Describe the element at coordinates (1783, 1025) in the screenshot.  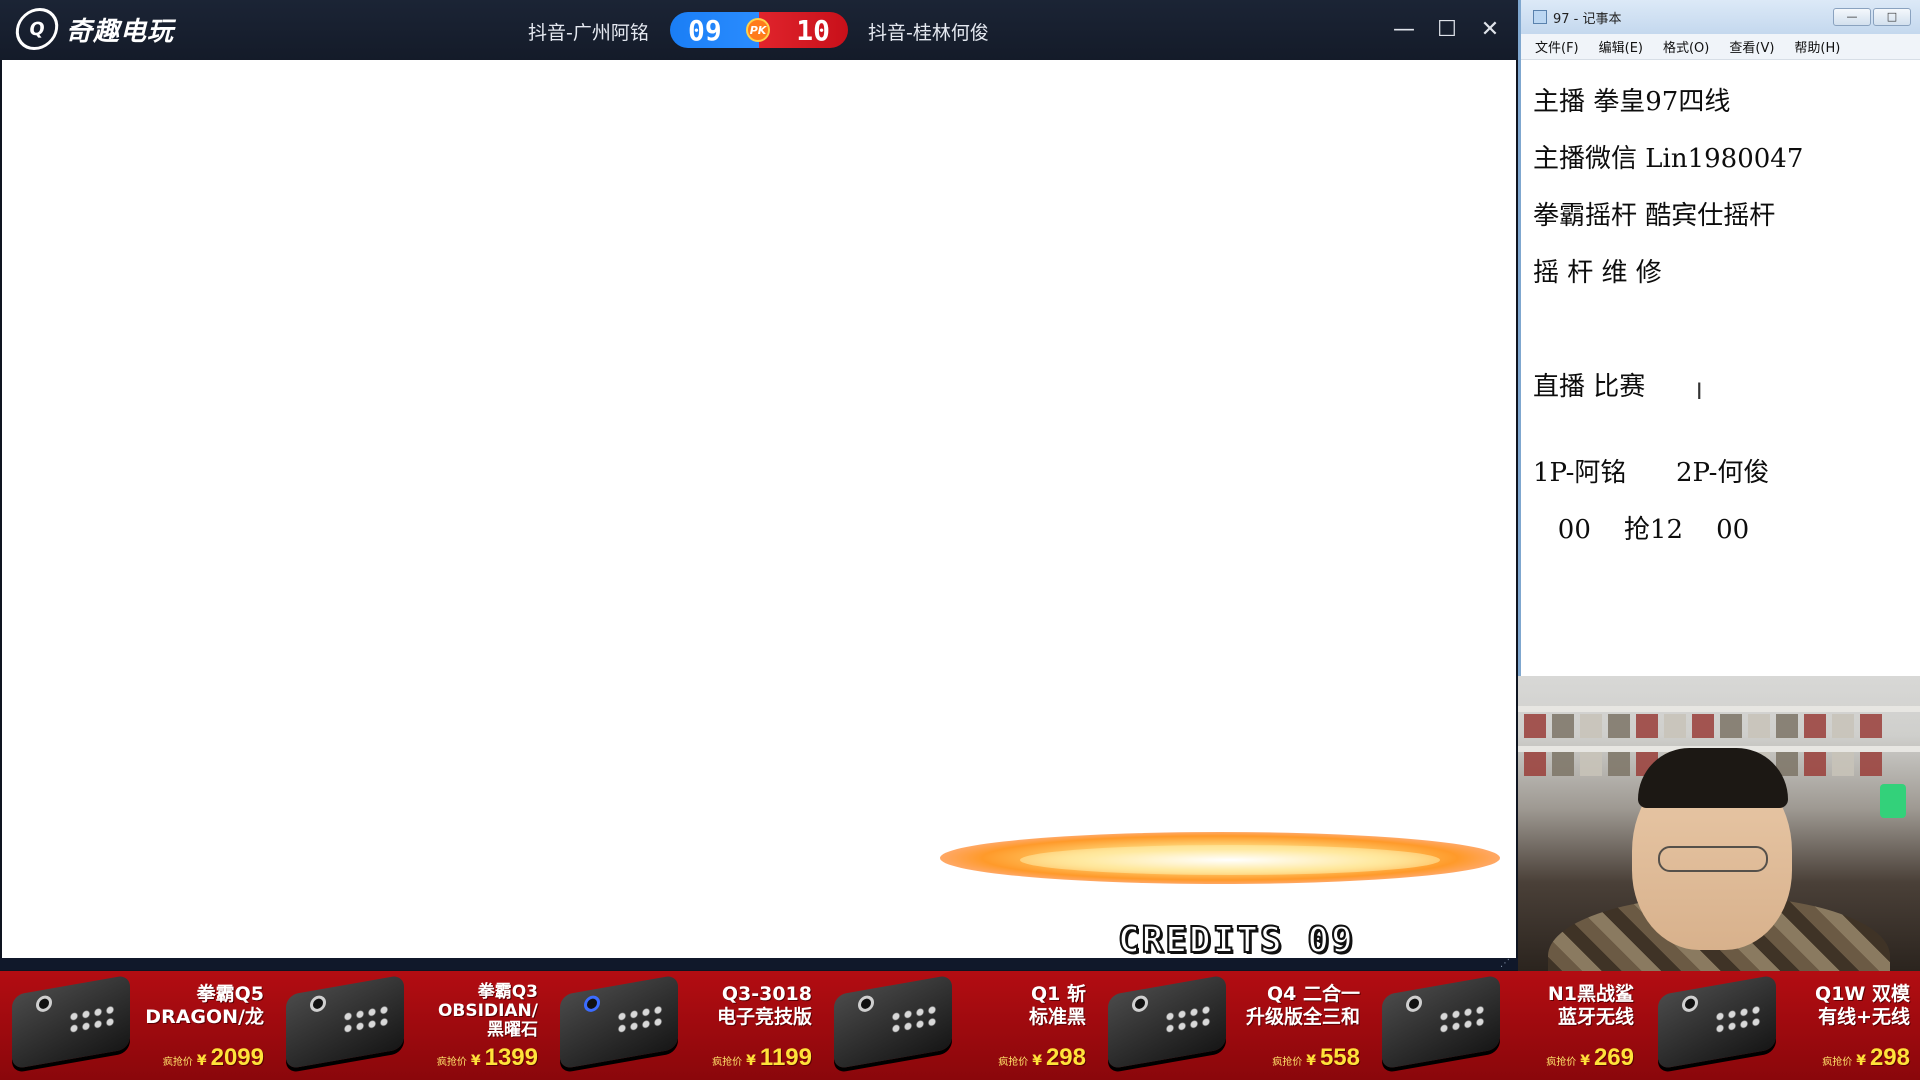
I see `ad-product: Q1W 双模 有线+无线 疯抢价 ¥298` at that location.